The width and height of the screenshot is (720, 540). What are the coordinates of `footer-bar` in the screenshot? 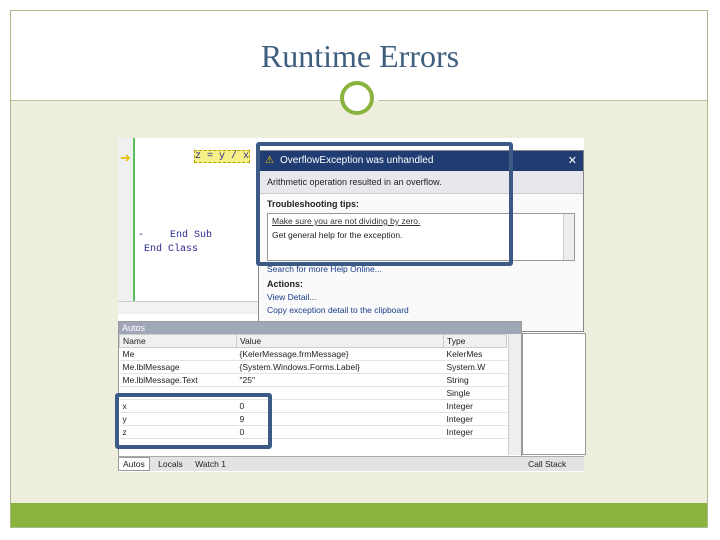 It's located at (359, 515).